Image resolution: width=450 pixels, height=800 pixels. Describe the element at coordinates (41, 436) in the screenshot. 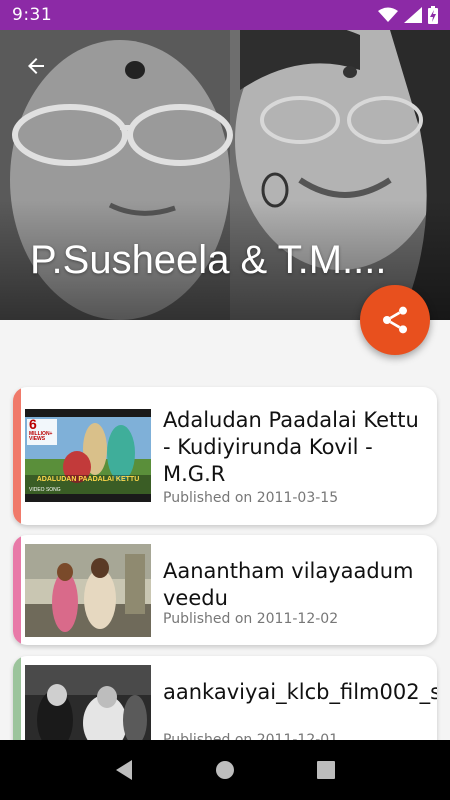

I see `thumbnail-views-label: MILLION+ VIEWS` at that location.